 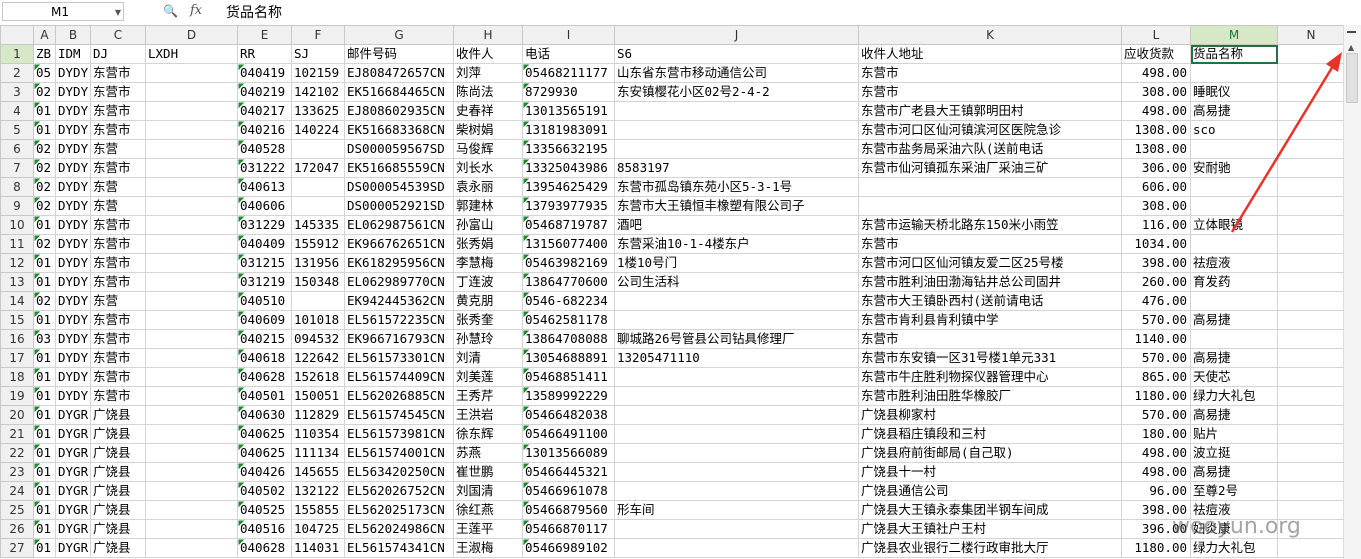 What do you see at coordinates (488, 377) in the screenshot?
I see `cell: 刘美莲` at bounding box center [488, 377].